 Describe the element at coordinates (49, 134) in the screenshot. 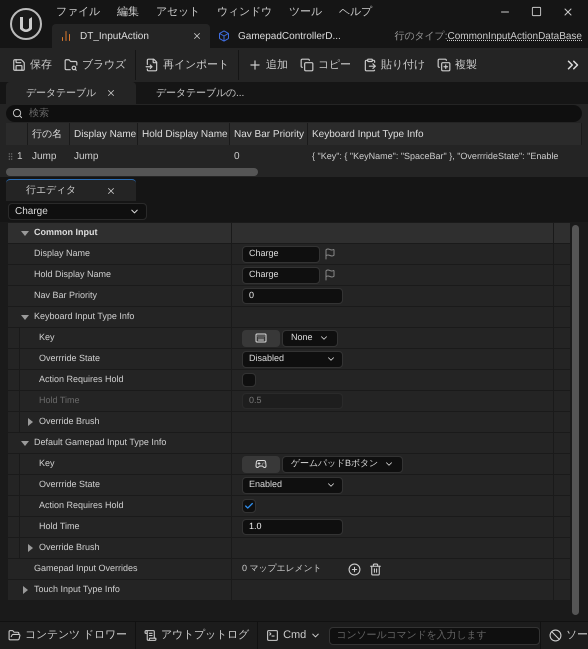

I see `column-header: 行の名` at that location.